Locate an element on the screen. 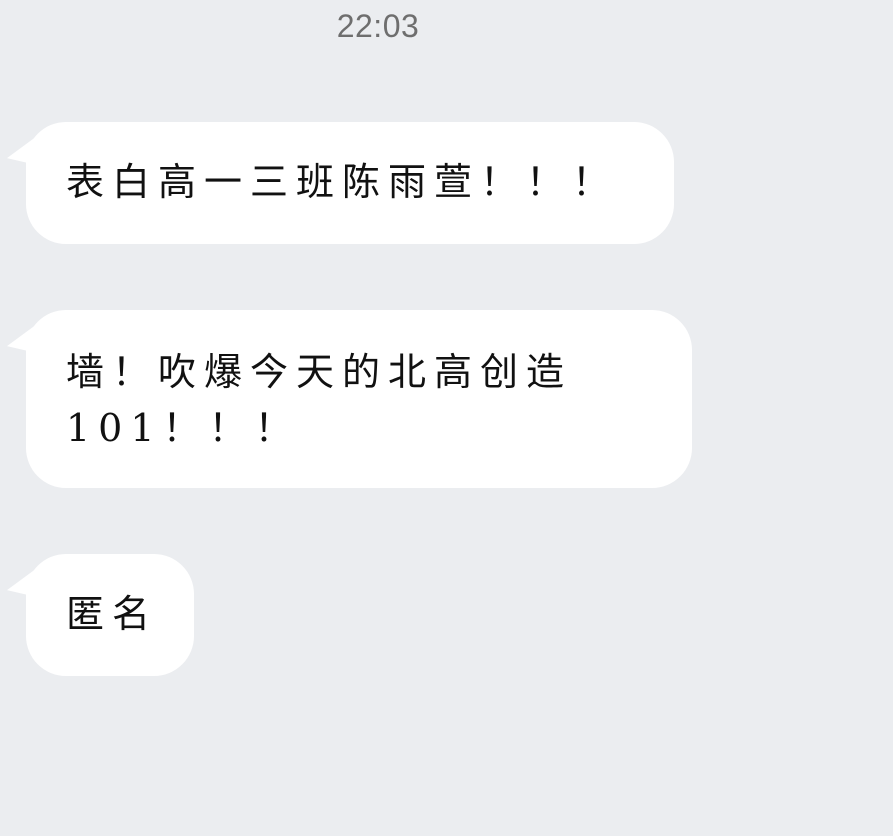 The height and width of the screenshot is (836, 893). message-text: 表白高一三班陈雨萱！！！ is located at coordinates (342, 182).